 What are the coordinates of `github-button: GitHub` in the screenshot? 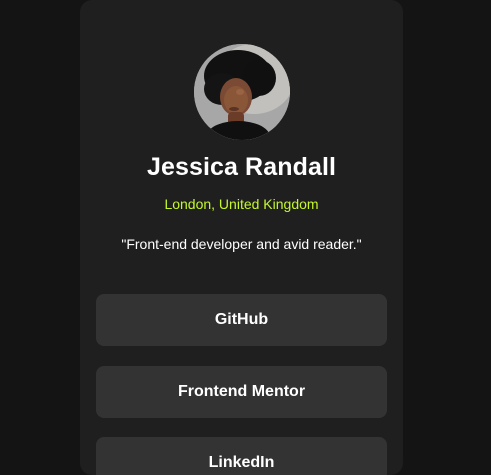 It's located at (241, 320).